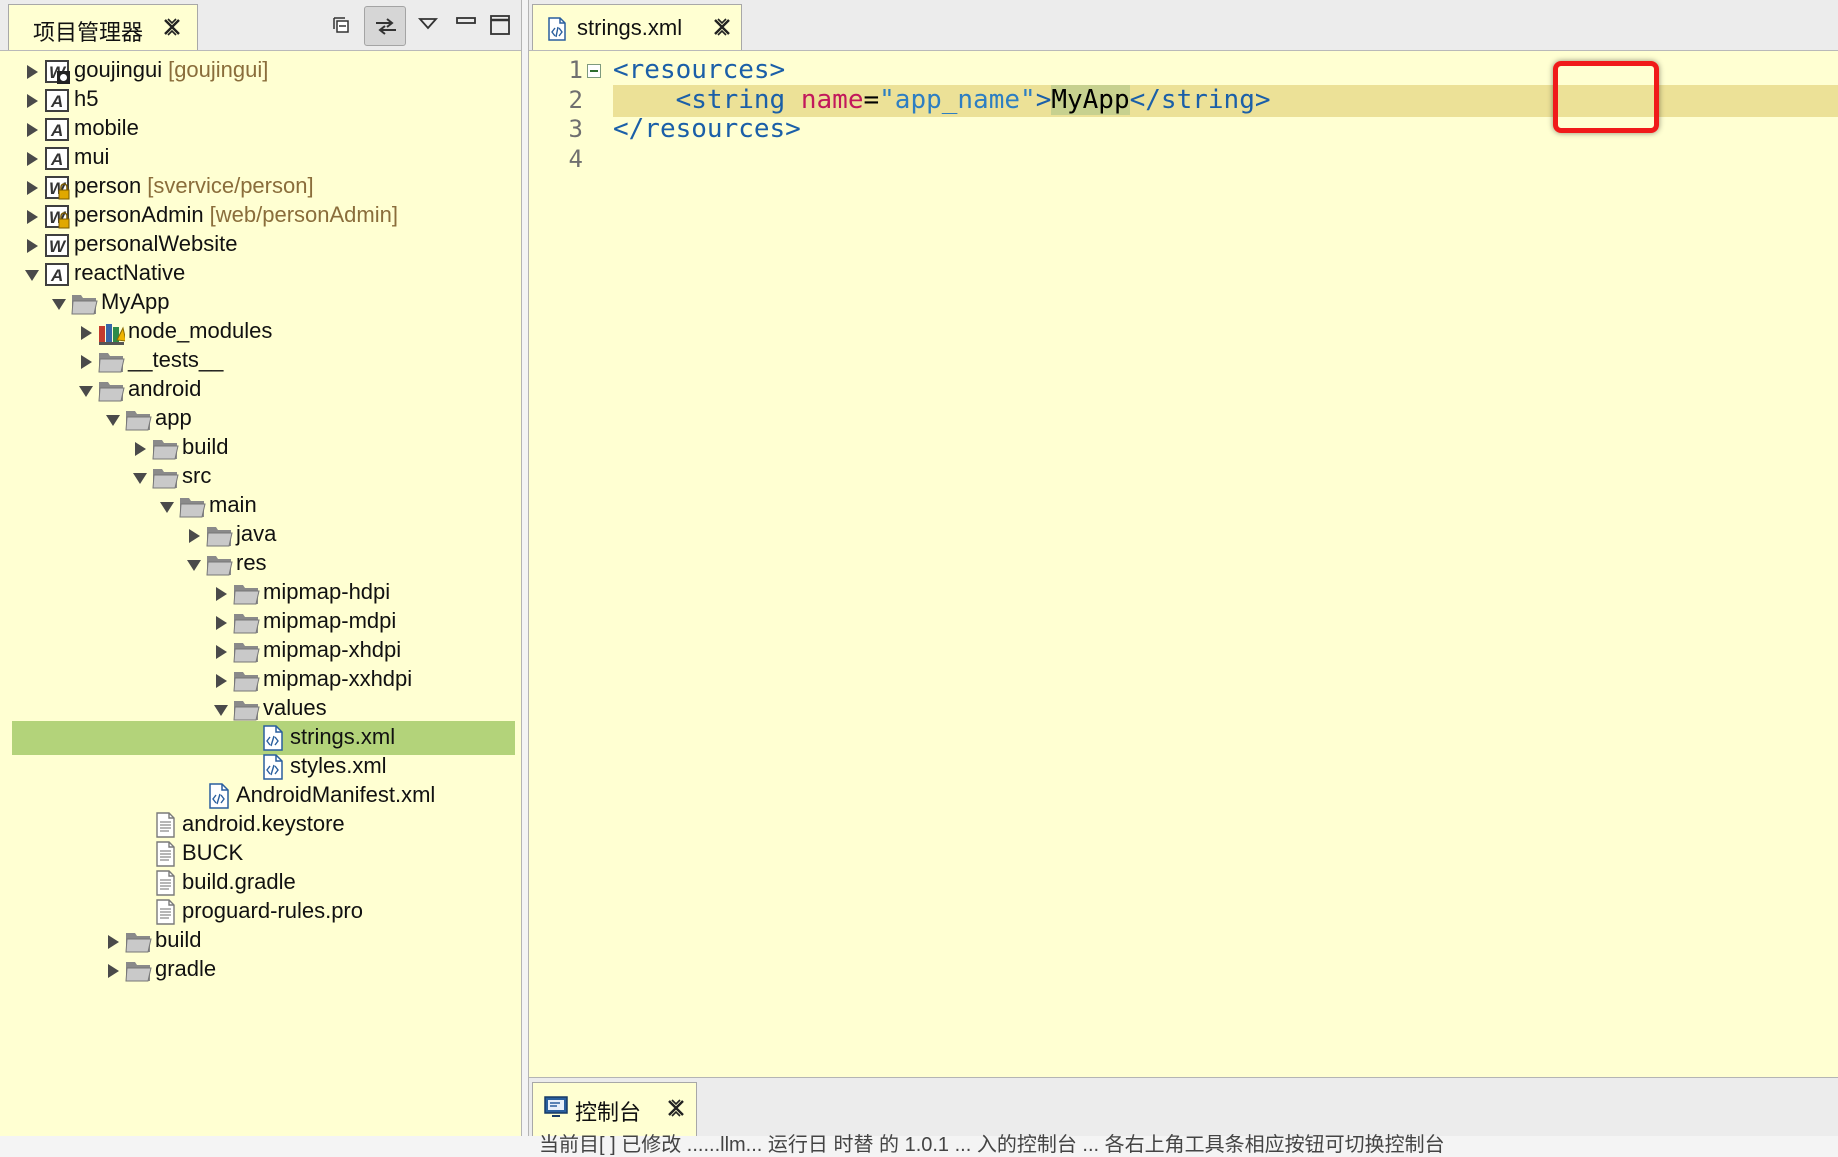  What do you see at coordinates (176, 359) in the screenshot?
I see `tree-item-label: __tests__` at bounding box center [176, 359].